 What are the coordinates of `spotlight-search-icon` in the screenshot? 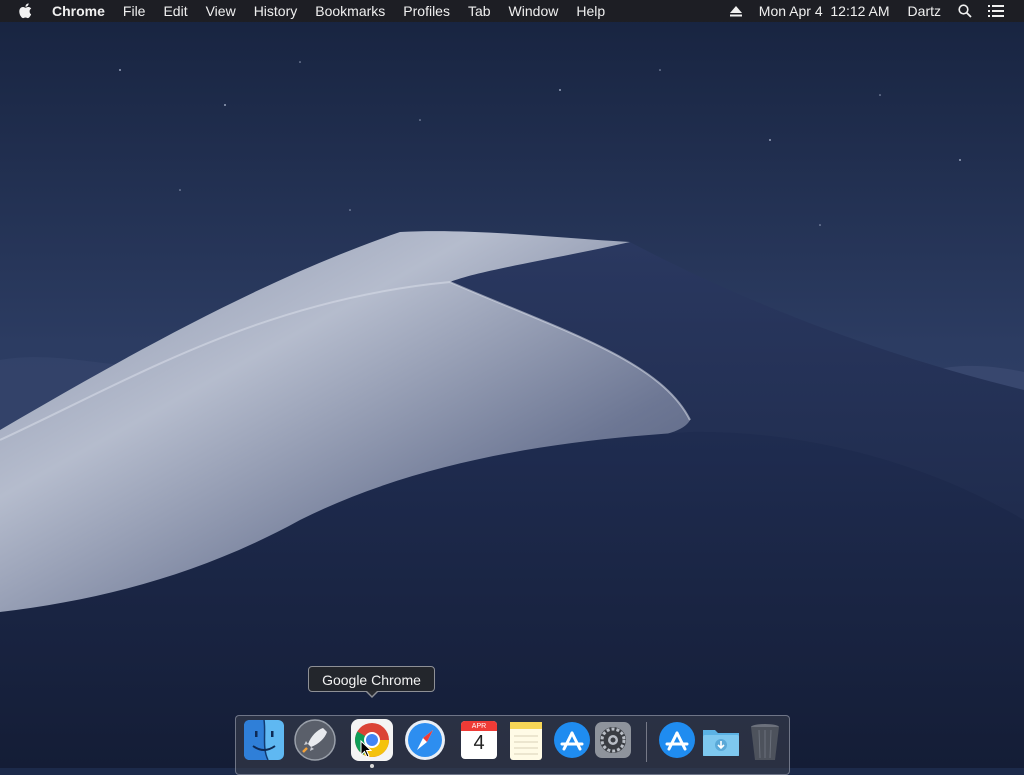 It's located at (965, 11).